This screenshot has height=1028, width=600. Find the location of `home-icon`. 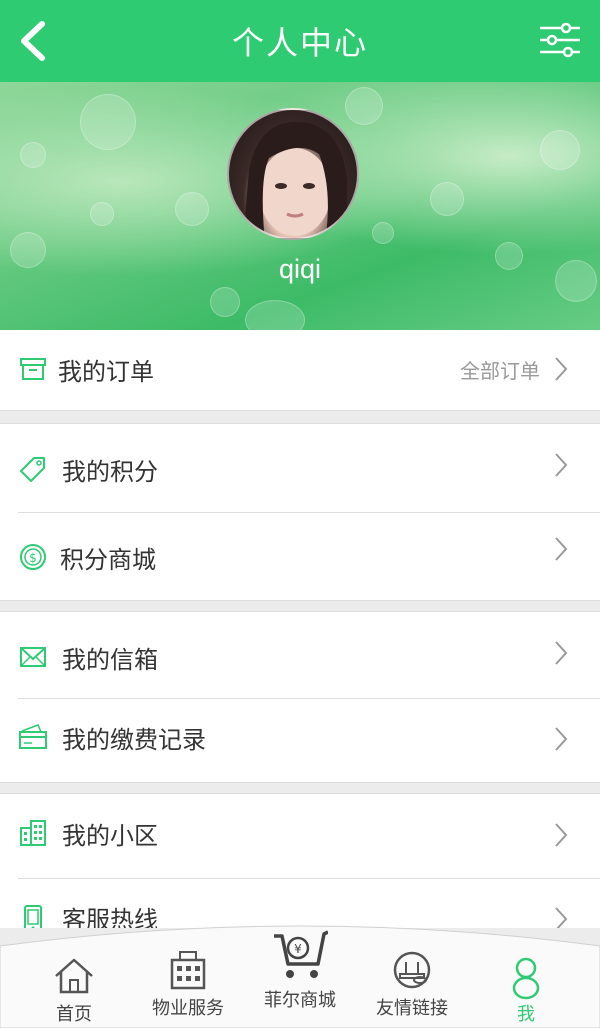

home-icon is located at coordinates (74, 976).